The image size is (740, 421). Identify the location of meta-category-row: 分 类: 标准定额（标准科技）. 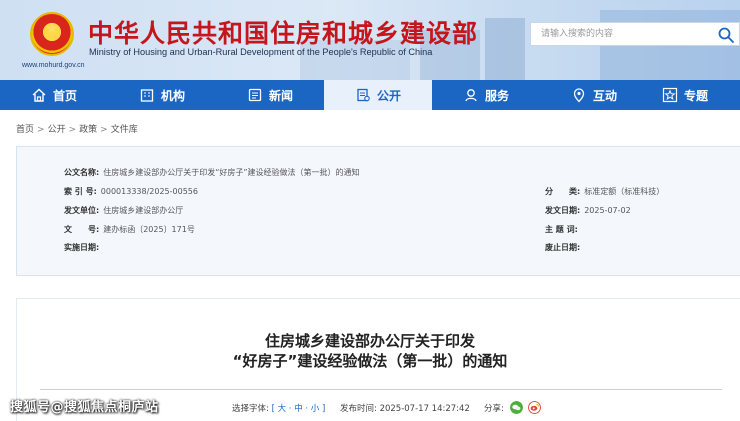
(604, 191).